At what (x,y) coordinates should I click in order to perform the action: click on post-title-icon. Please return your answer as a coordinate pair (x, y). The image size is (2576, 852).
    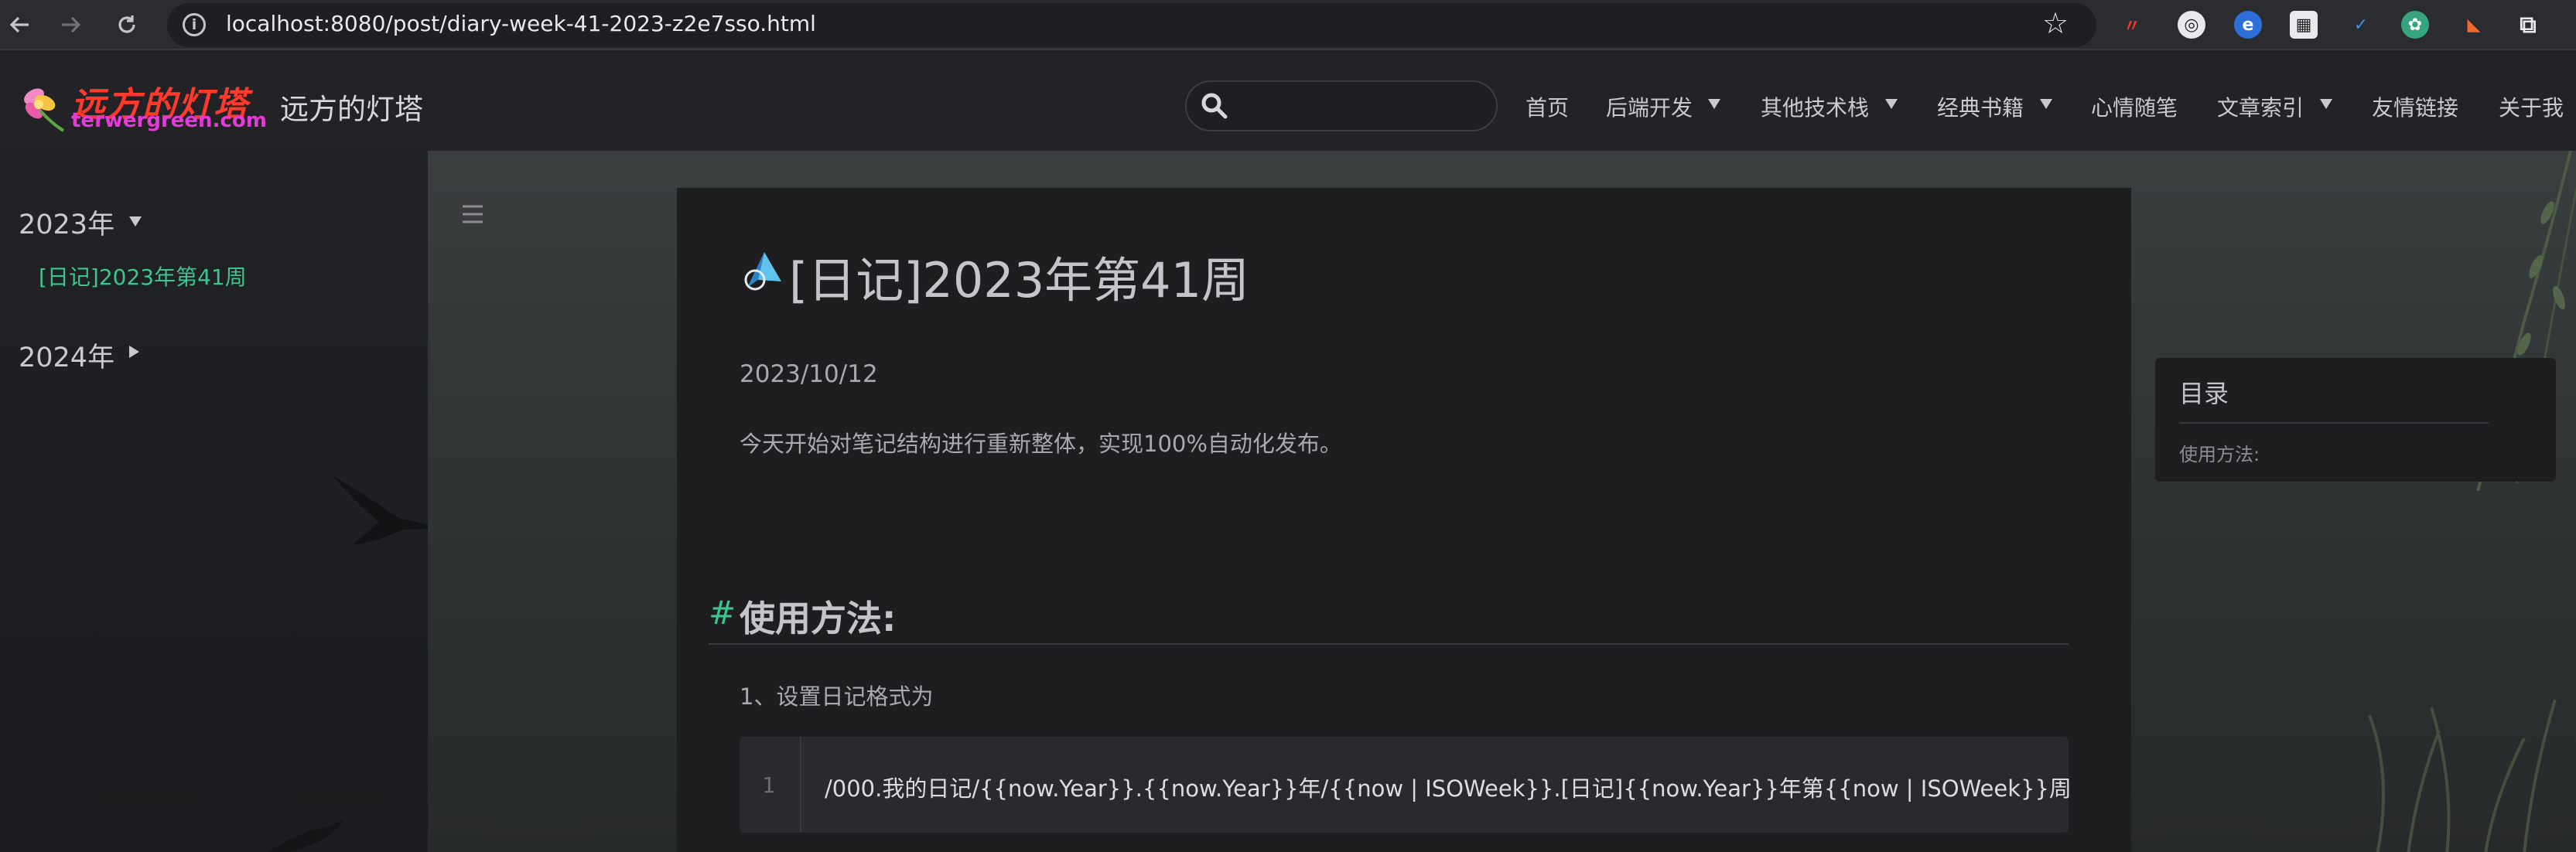
    Looking at the image, I should click on (762, 271).